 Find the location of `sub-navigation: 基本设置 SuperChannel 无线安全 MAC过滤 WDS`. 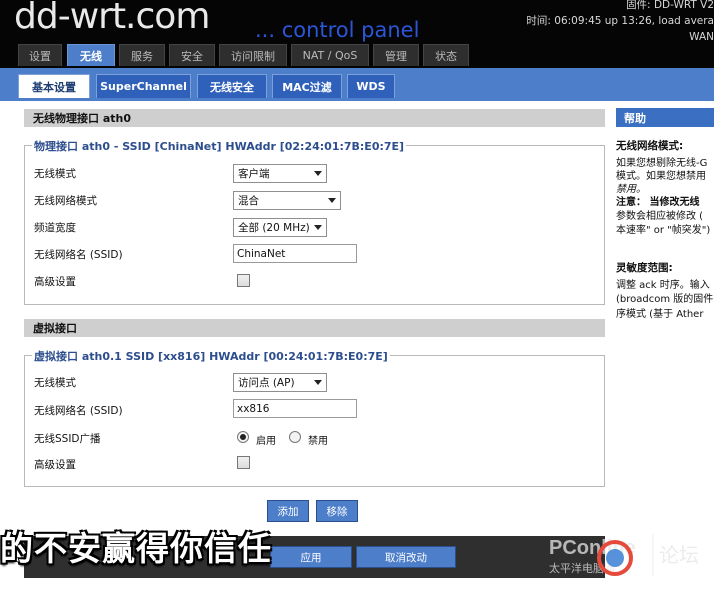

sub-navigation: 基本设置 SuperChannel 无线安全 MAC过滤 WDS is located at coordinates (357, 84).